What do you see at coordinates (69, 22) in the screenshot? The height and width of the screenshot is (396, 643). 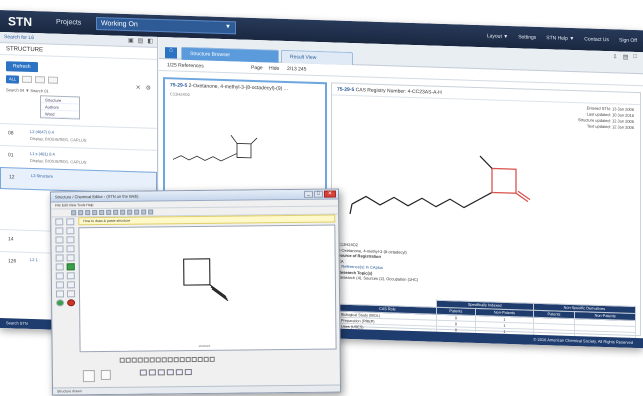 I see `projects-label: Projects` at bounding box center [69, 22].